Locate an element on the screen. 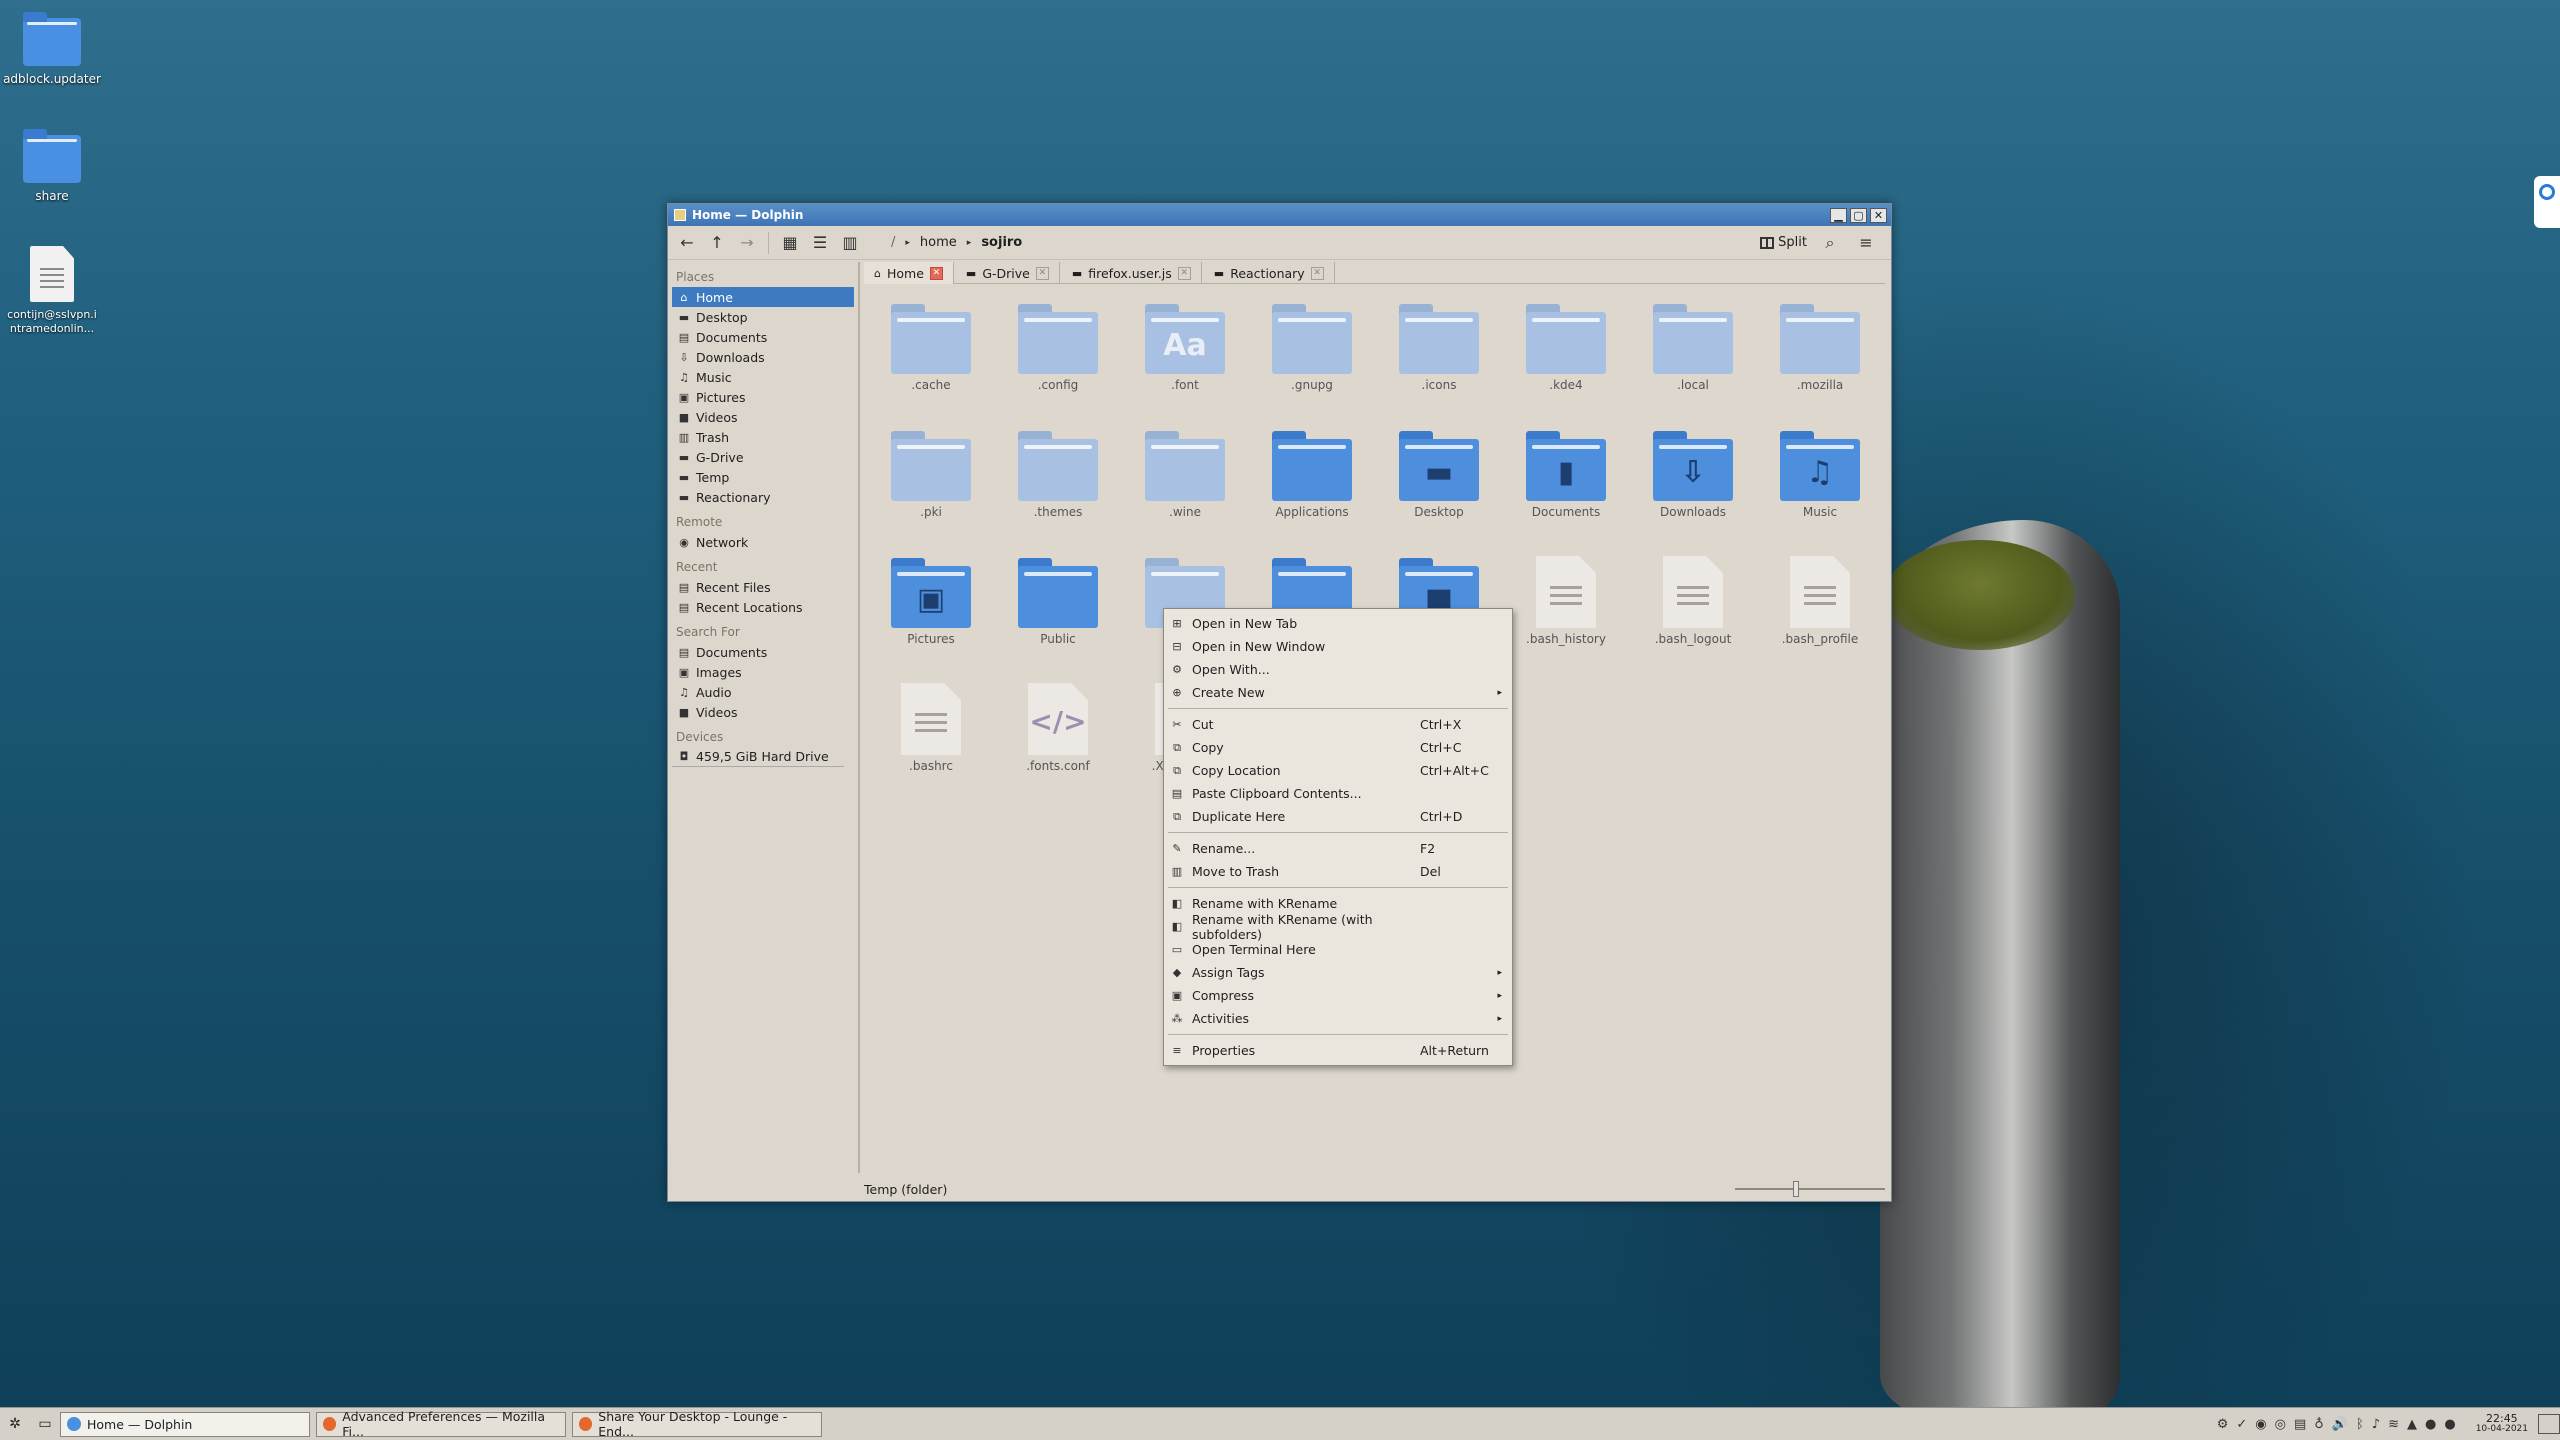  close-button: ✕ is located at coordinates (1878, 215).